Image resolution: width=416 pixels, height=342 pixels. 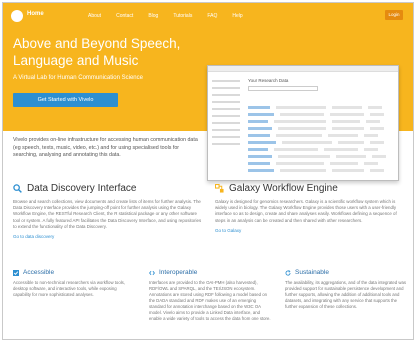 I want to click on code-icon, so click(x=152, y=272).